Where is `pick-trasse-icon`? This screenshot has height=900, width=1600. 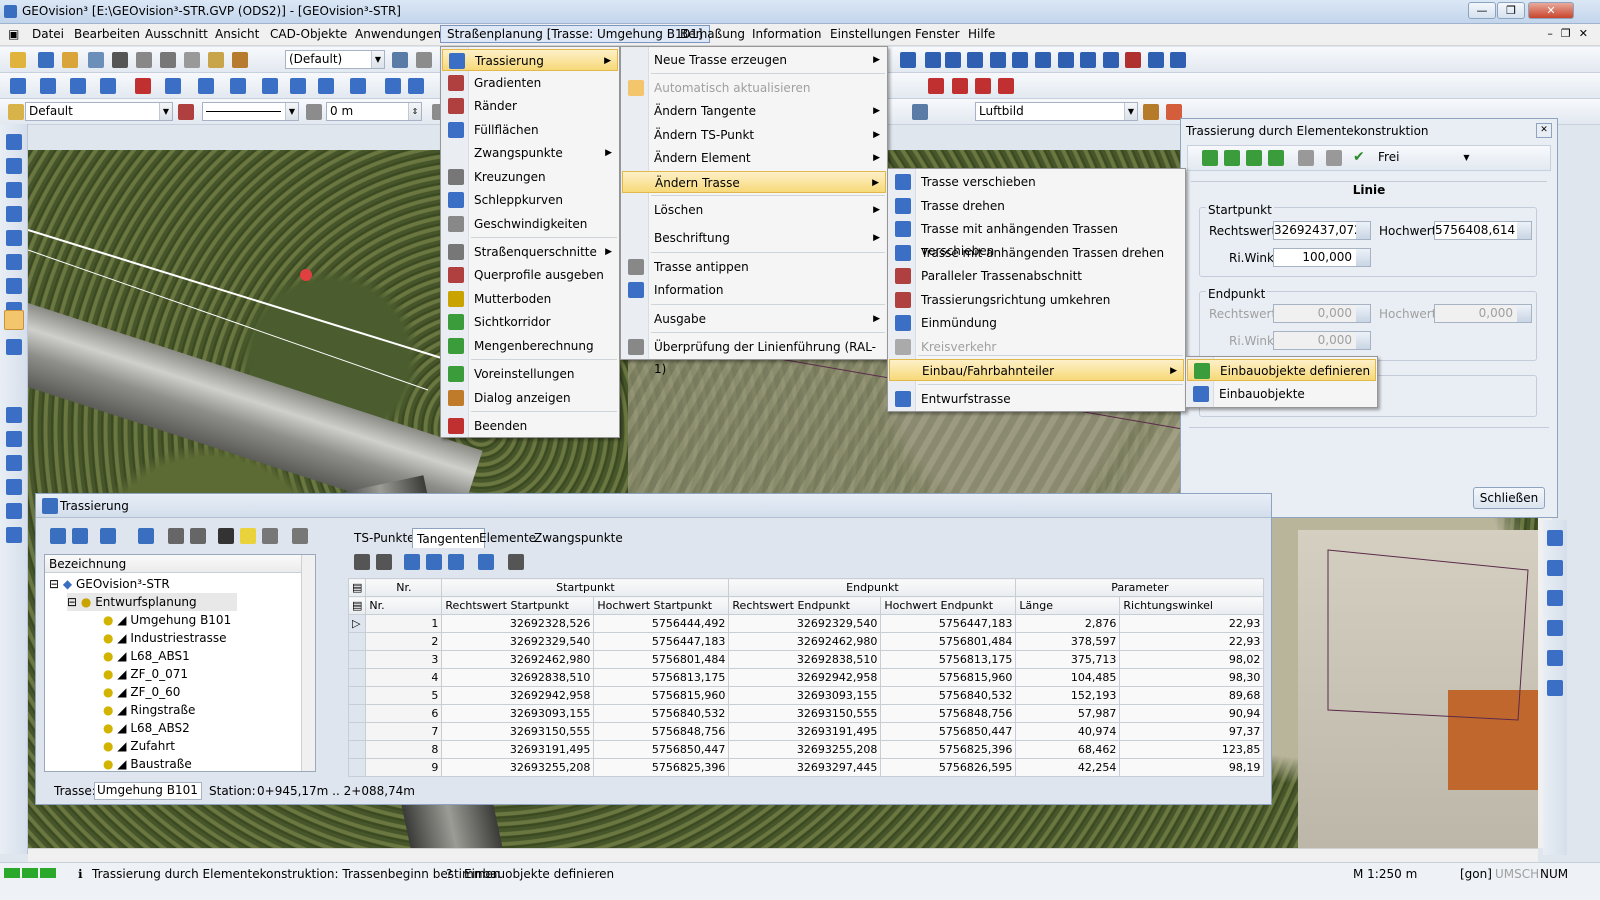 pick-trasse-icon is located at coordinates (198, 536).